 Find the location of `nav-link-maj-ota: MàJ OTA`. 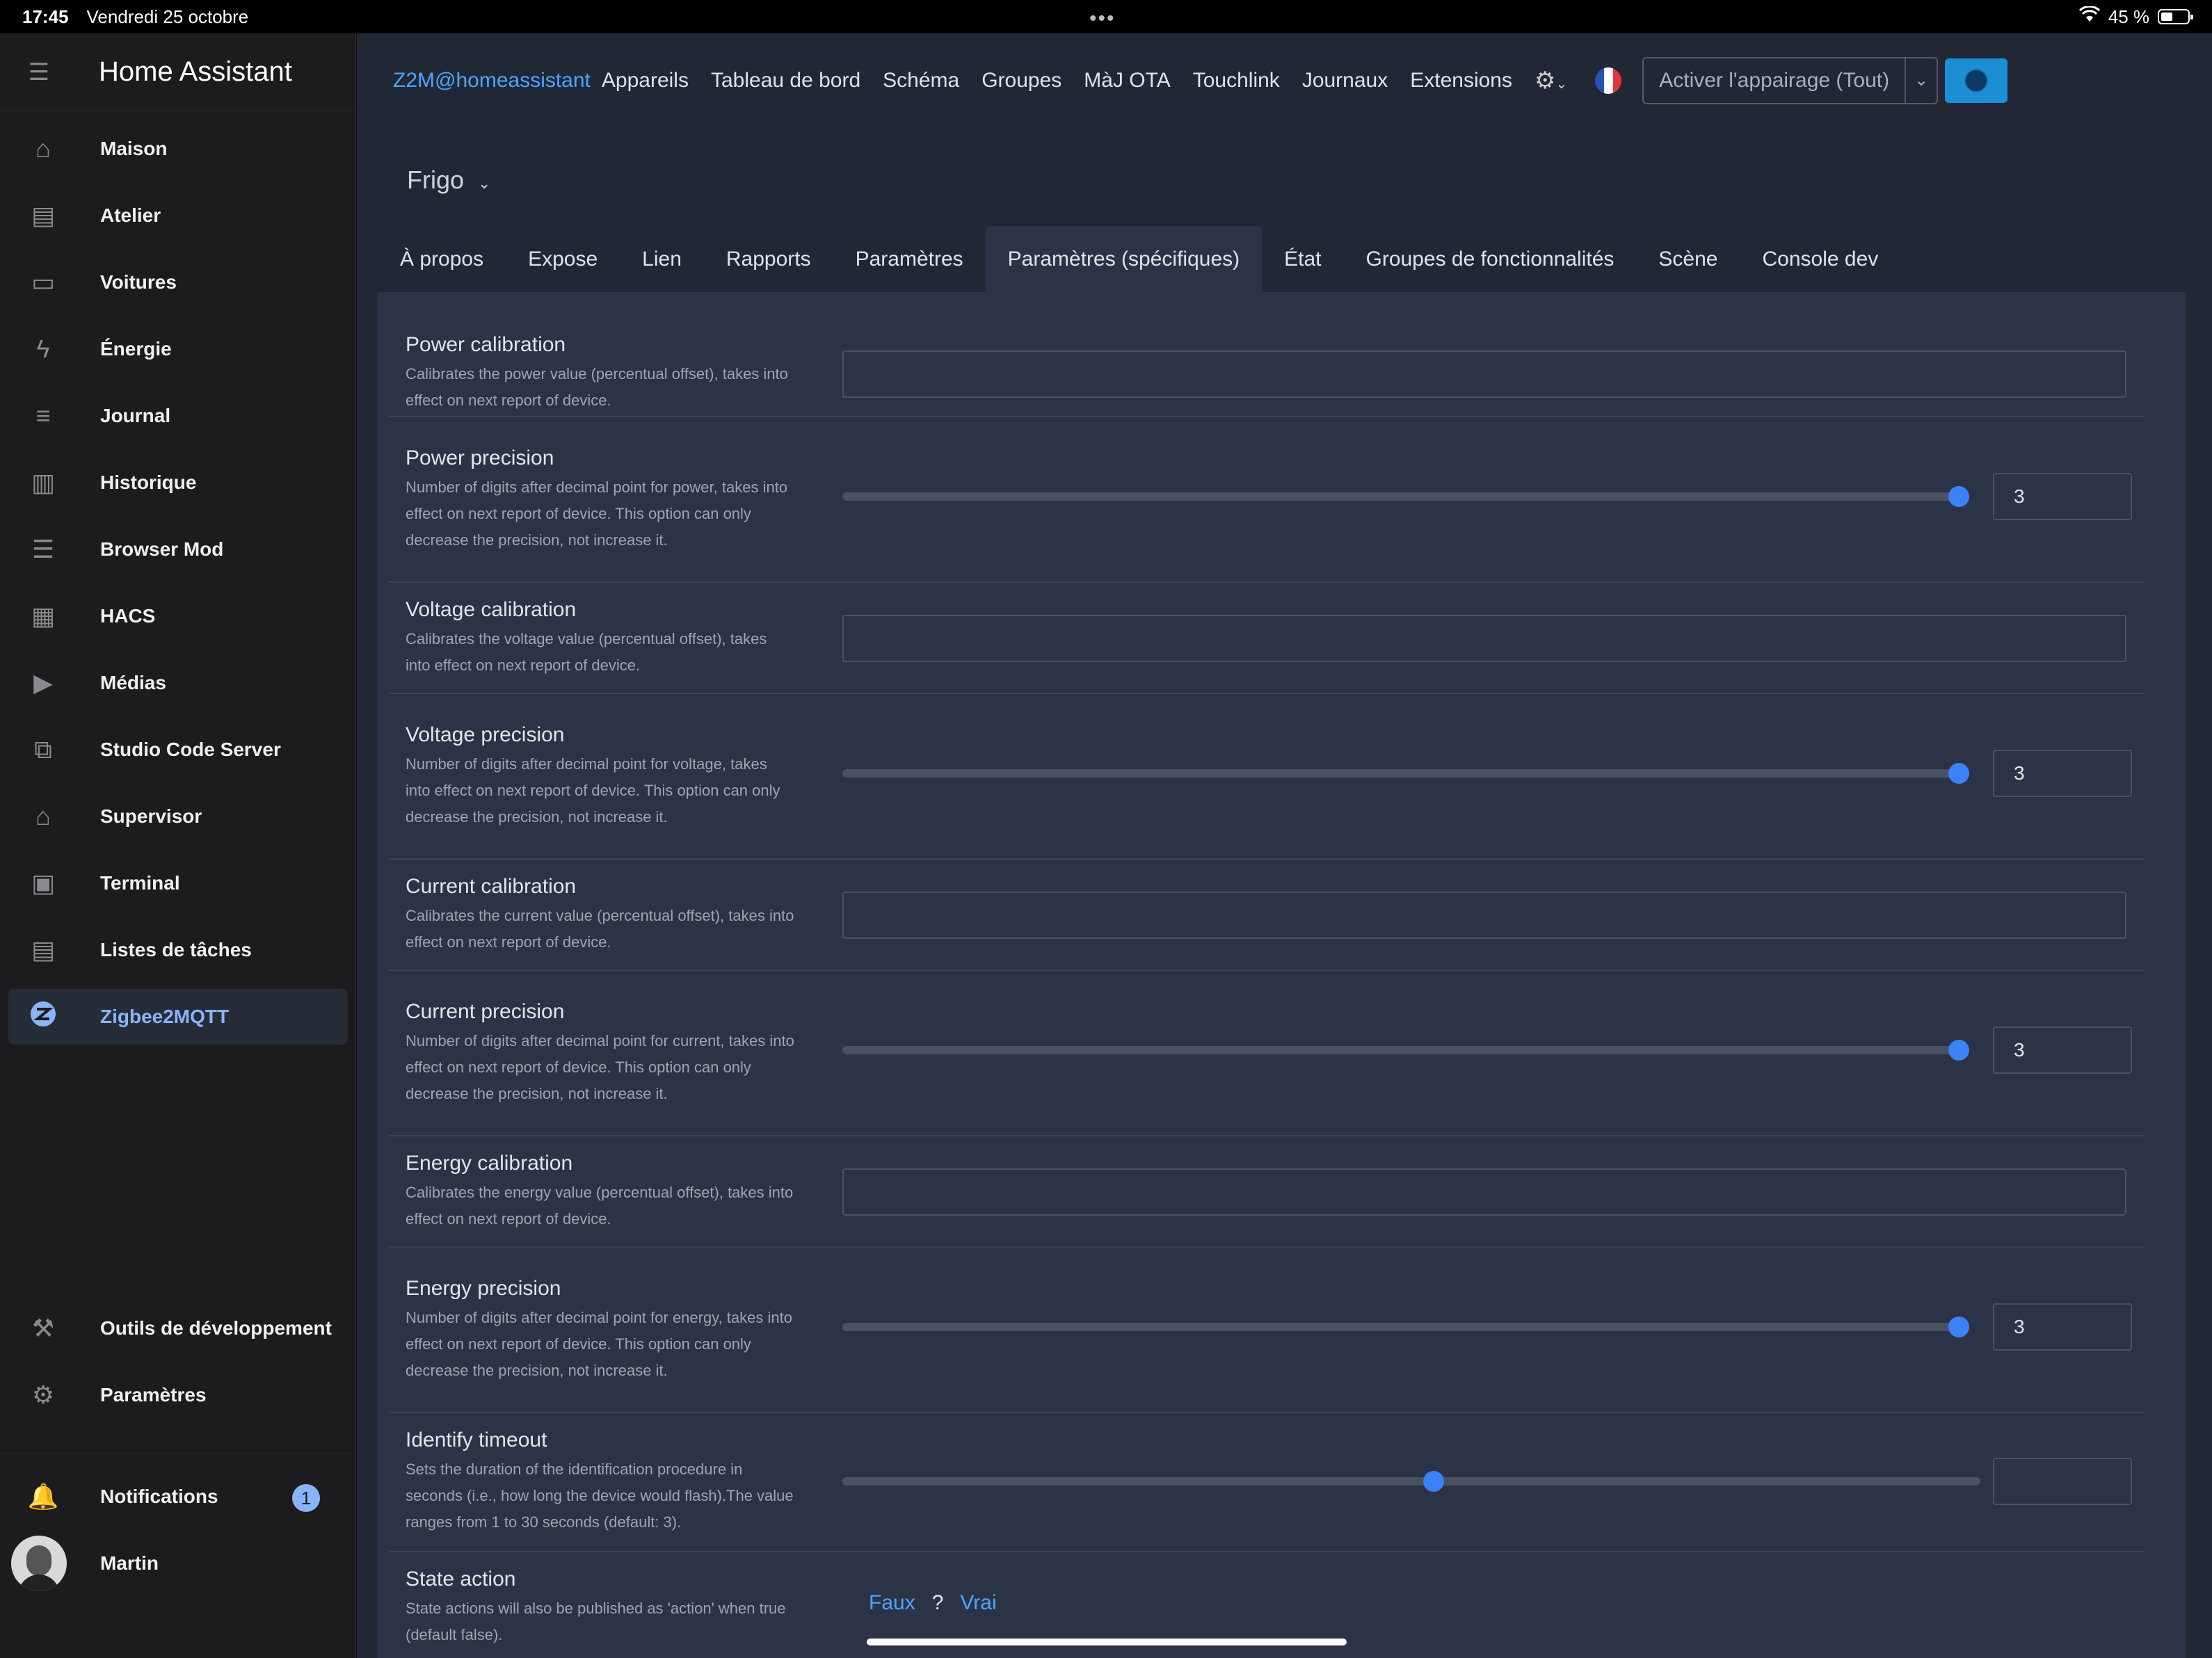

nav-link-maj-ota: MàJ OTA is located at coordinates (1127, 80).